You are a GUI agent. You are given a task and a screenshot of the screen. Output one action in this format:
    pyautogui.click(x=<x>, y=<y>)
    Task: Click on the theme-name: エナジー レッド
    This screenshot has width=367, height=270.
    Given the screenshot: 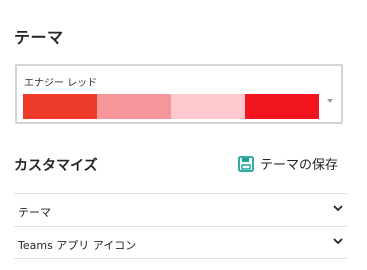 What is the action you would take?
    pyautogui.click(x=61, y=83)
    